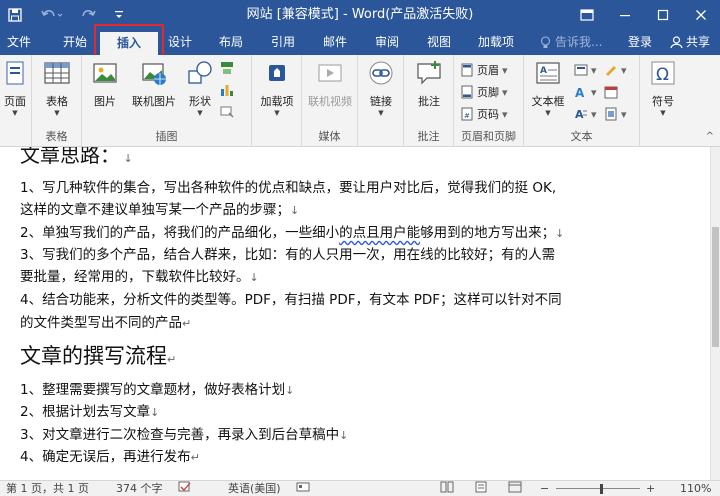  Describe the element at coordinates (585, 92) in the screenshot. I see `wordart-button: A ▾` at that location.